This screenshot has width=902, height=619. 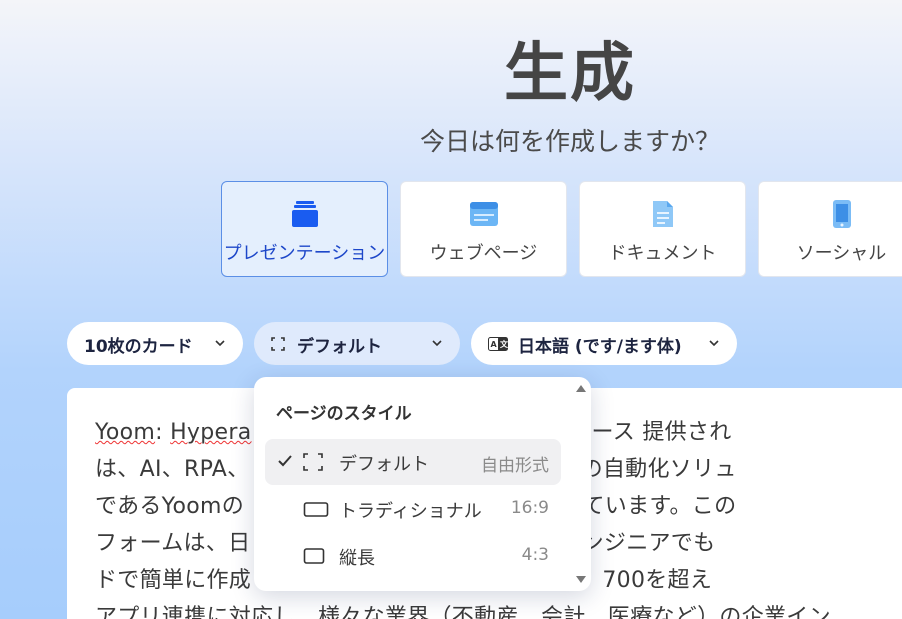 I want to click on text-fragment: フォームは、日, so click(x=173, y=543).